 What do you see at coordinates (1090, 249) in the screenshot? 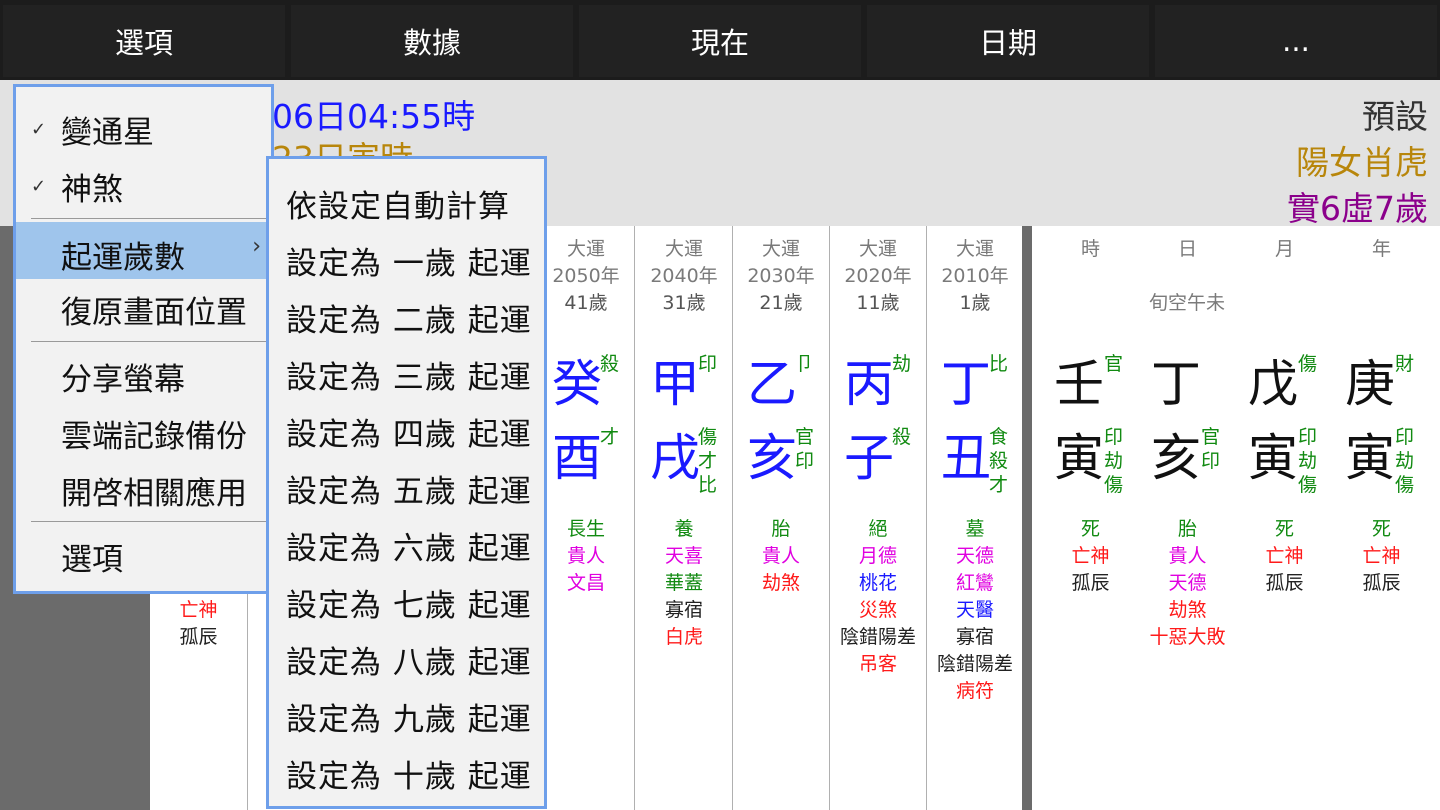
I see `pillar-label: 時` at bounding box center [1090, 249].